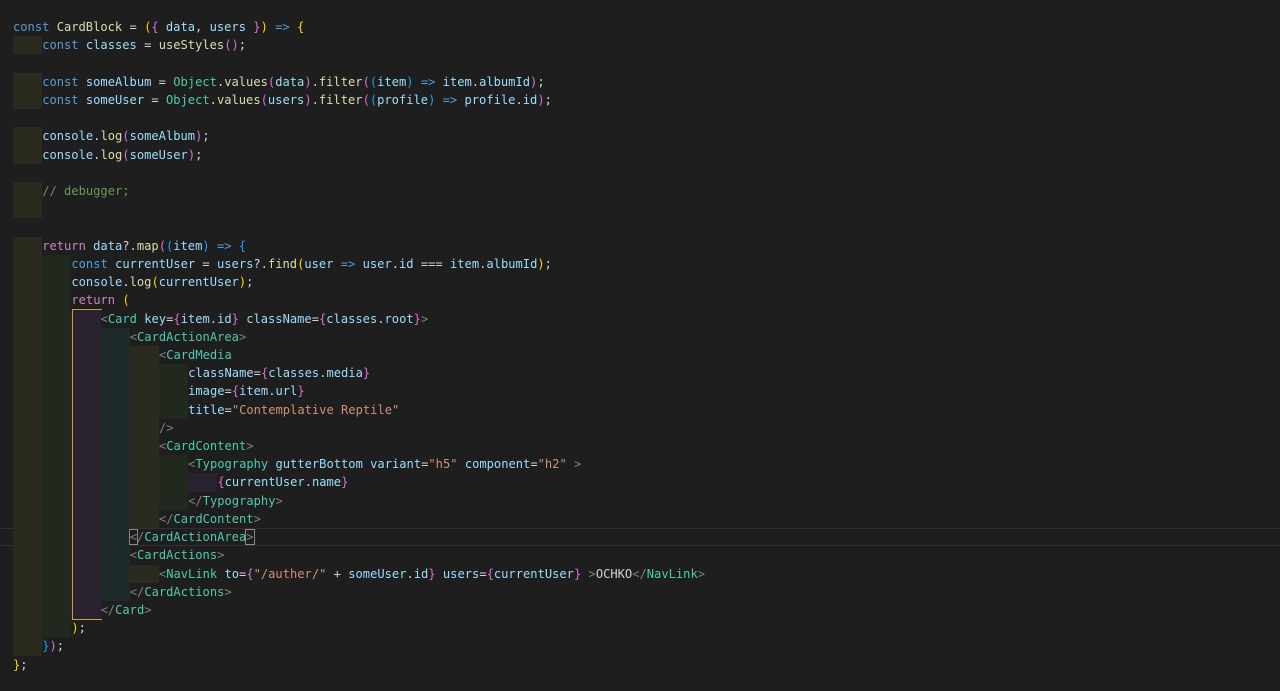 The height and width of the screenshot is (691, 1280). What do you see at coordinates (646, 391) in the screenshot?
I see `code-line: image={item.url}` at bounding box center [646, 391].